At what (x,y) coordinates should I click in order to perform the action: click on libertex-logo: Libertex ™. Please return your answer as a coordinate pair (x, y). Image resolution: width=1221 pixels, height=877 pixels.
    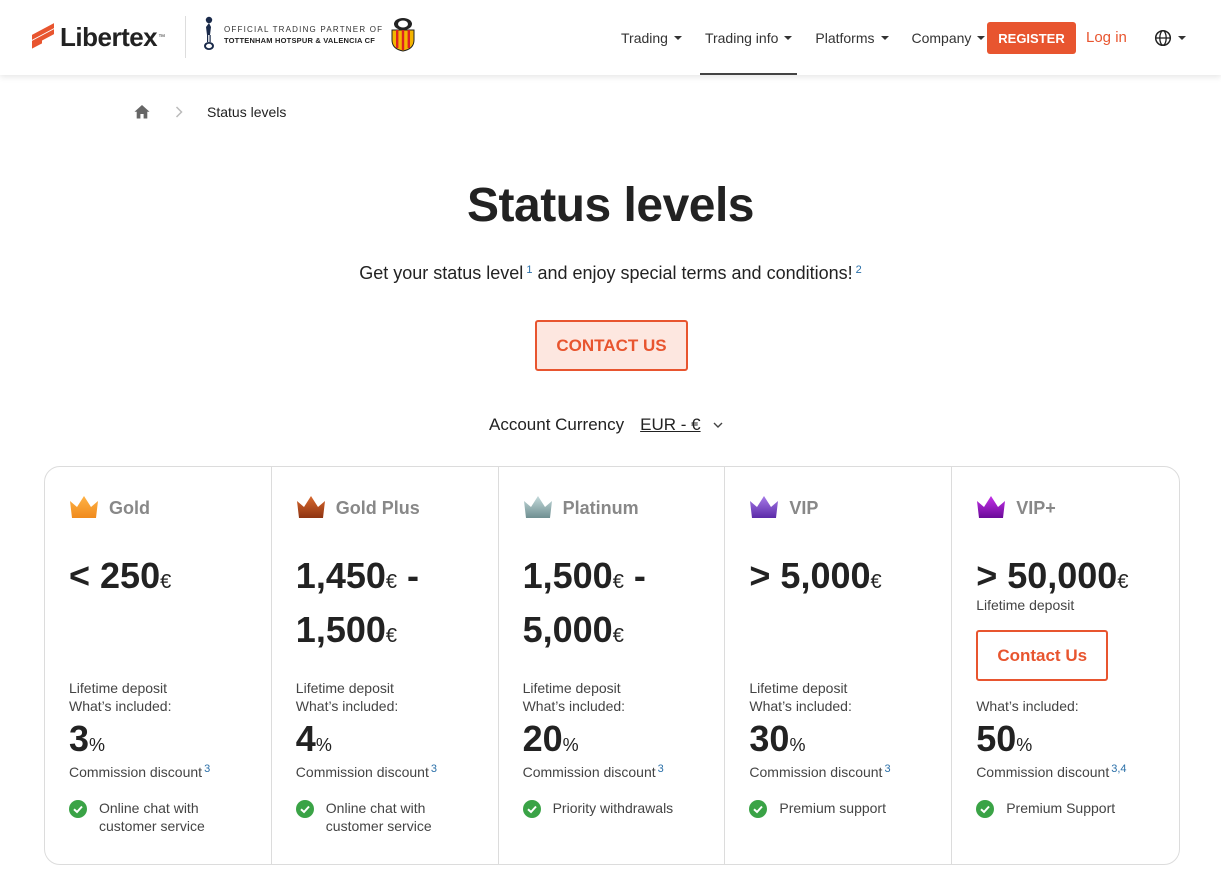
    Looking at the image, I should click on (98, 37).